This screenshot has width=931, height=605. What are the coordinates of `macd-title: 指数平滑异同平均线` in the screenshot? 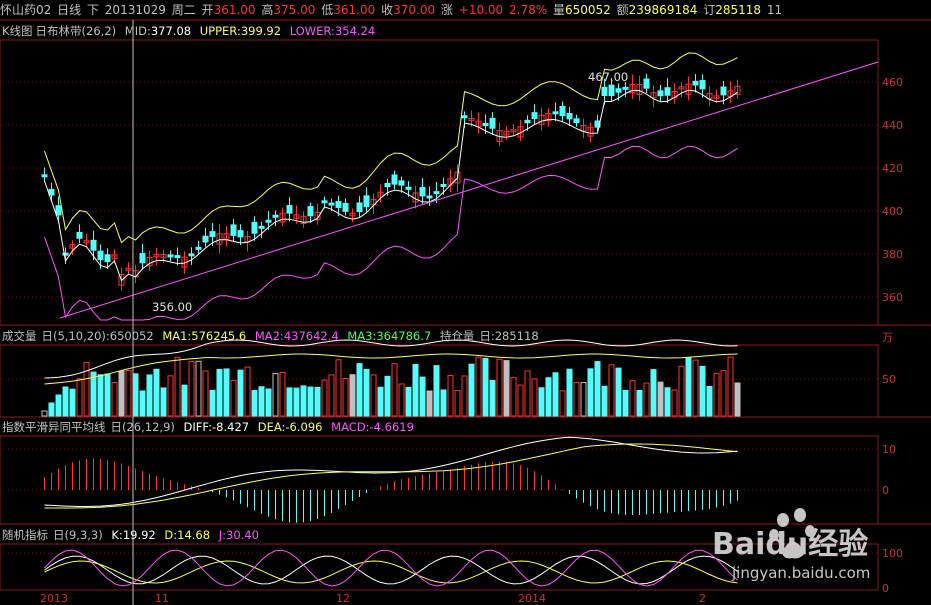 It's located at (54, 427).